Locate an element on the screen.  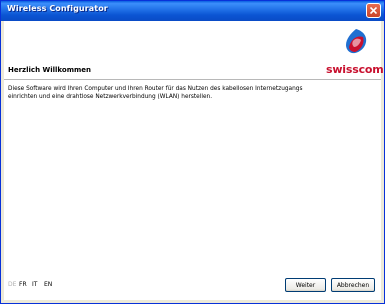
language-it: IT is located at coordinates (34, 284).